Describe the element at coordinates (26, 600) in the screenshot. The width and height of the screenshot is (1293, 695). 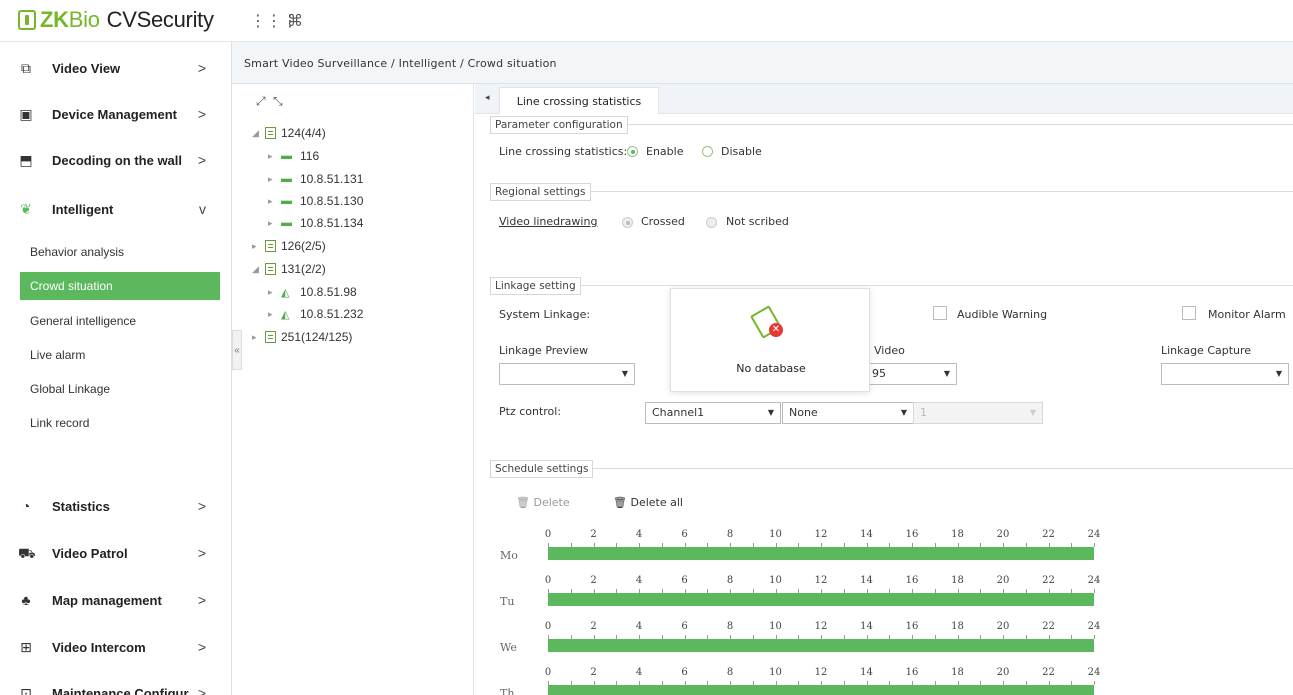
I see `map-icon: ♣` at that location.